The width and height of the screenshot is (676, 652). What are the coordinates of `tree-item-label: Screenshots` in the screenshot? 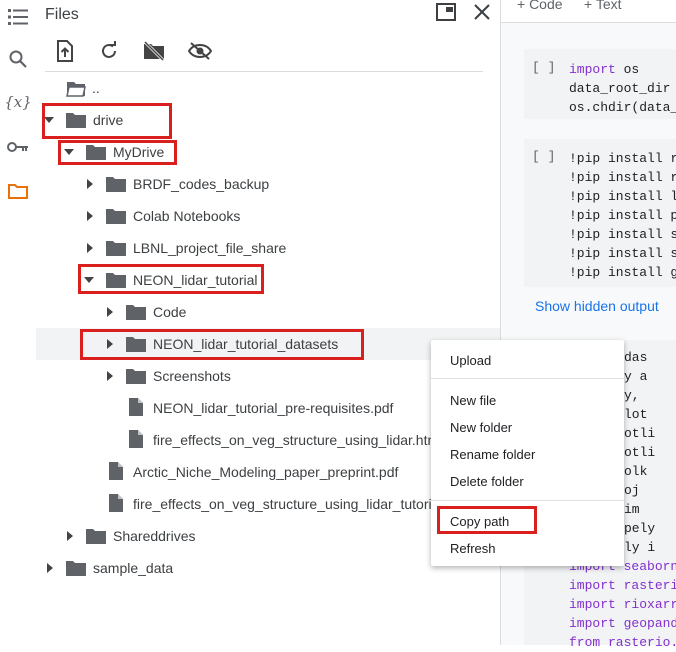 It's located at (192, 376).